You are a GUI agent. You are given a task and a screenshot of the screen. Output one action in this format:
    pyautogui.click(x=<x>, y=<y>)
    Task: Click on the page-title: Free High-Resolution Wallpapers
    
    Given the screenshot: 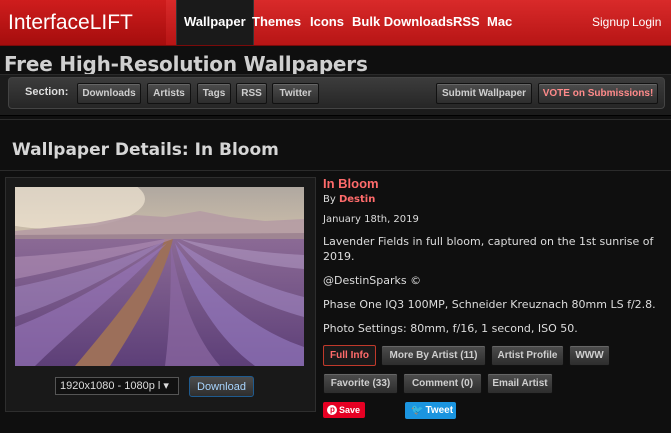 What is the action you would take?
    pyautogui.click(x=186, y=64)
    